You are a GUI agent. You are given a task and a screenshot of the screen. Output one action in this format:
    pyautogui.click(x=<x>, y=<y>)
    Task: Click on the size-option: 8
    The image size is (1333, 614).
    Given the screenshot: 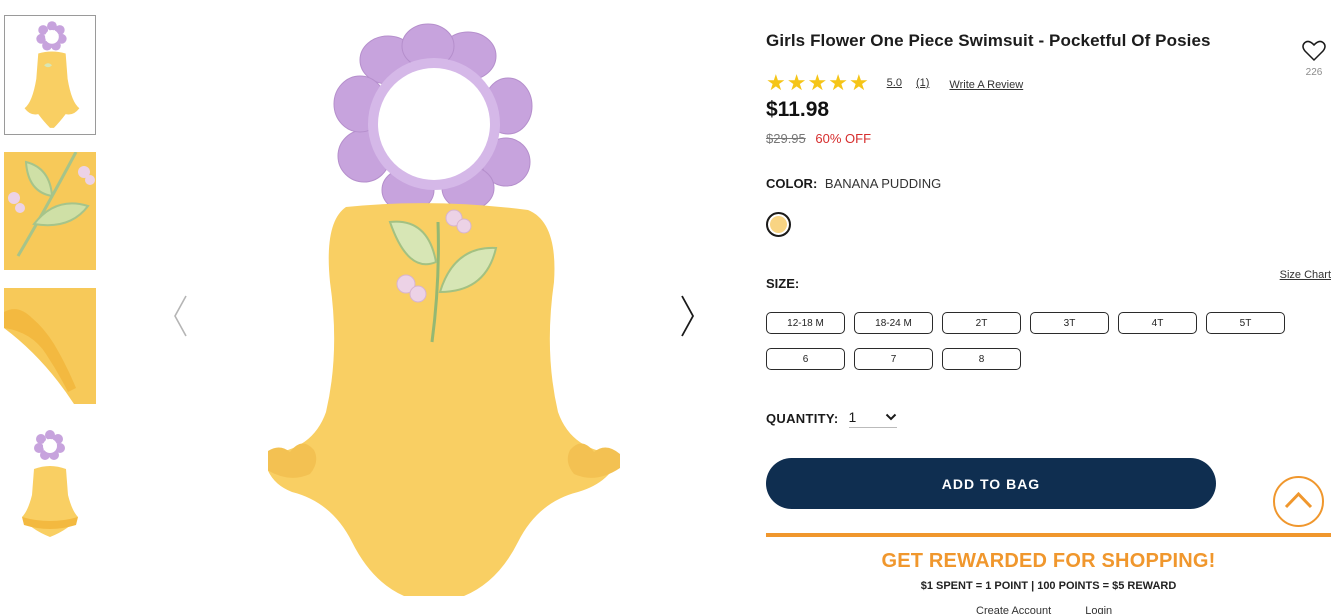 What is the action you would take?
    pyautogui.click(x=981, y=359)
    